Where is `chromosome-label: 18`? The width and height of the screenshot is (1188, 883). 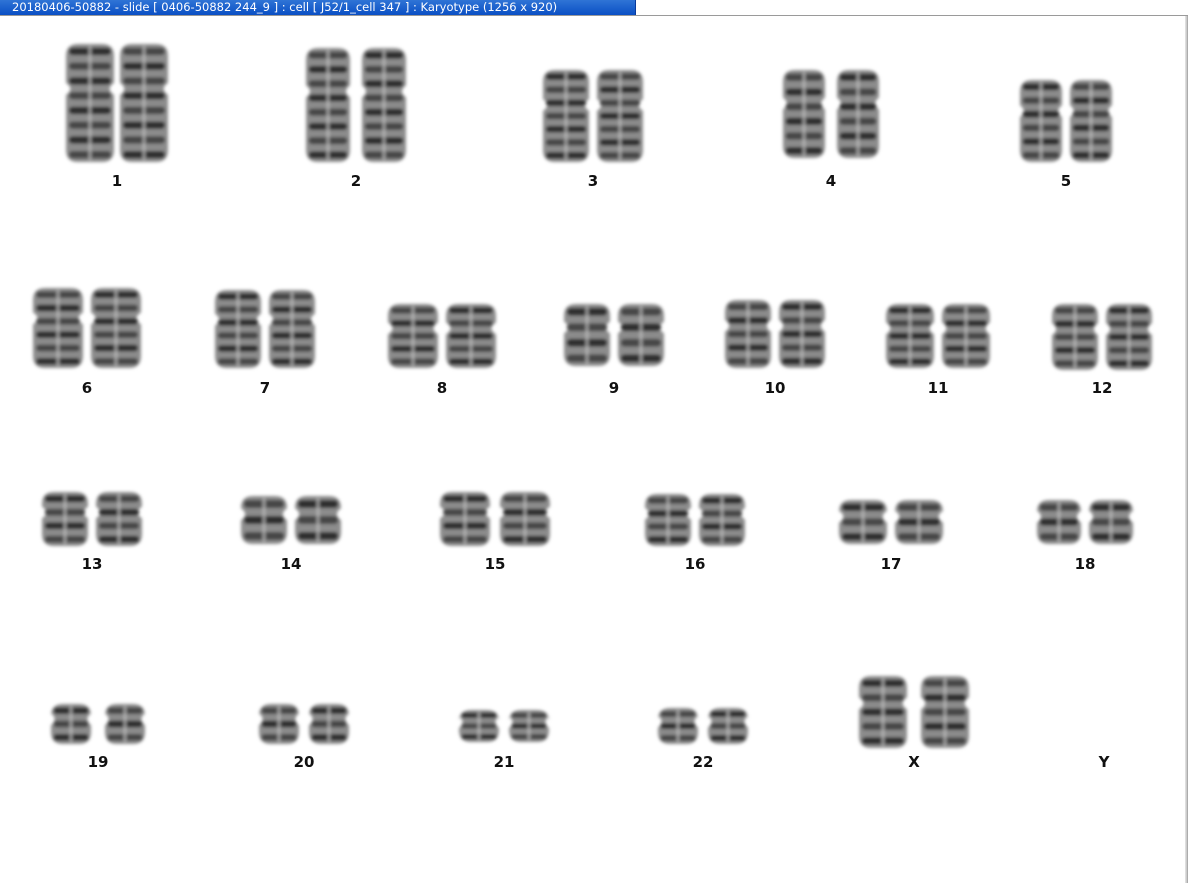 chromosome-label: 18 is located at coordinates (1085, 564).